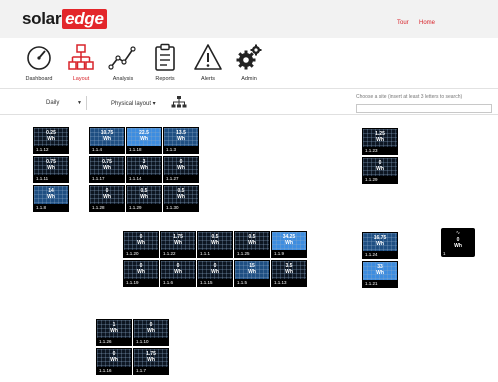 The height and width of the screenshot is (382, 498). What do you see at coordinates (81, 64) in the screenshot?
I see `nav-layout: Layout` at bounding box center [81, 64].